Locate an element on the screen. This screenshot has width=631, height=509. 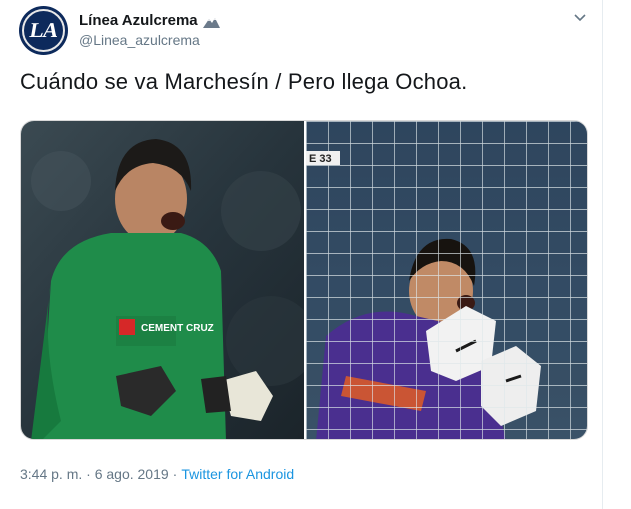
author-name-row: Línea Azulcrema is located at coordinates (149, 20).